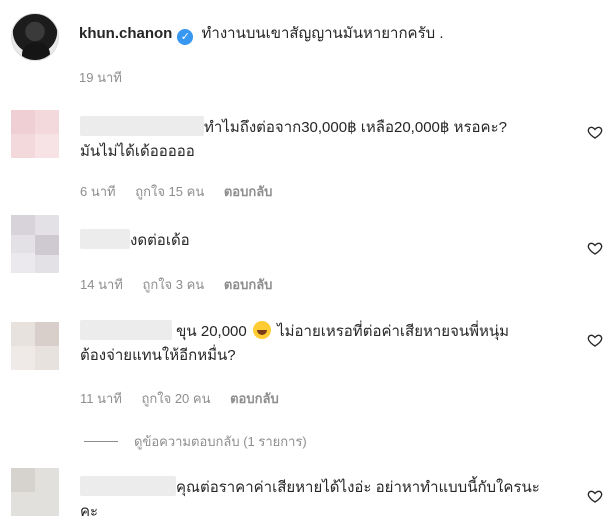 This screenshot has height=531, width=616. What do you see at coordinates (101, 284) in the screenshot?
I see `comment-time: 14 นาที` at bounding box center [101, 284].